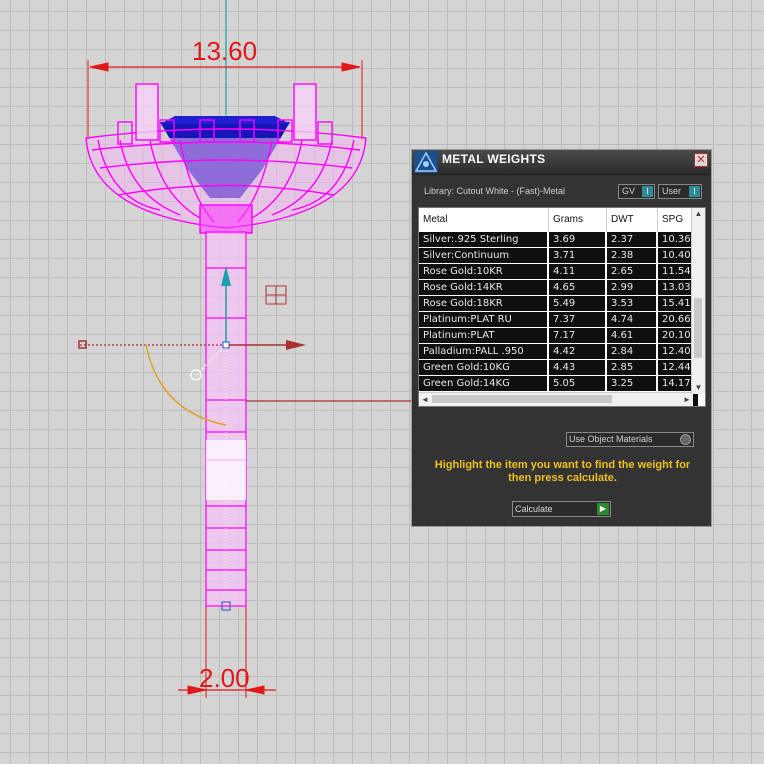 Image resolution: width=764 pixels, height=764 pixels. What do you see at coordinates (577, 383) in the screenshot?
I see `grams-cell: 5.05` at bounding box center [577, 383].